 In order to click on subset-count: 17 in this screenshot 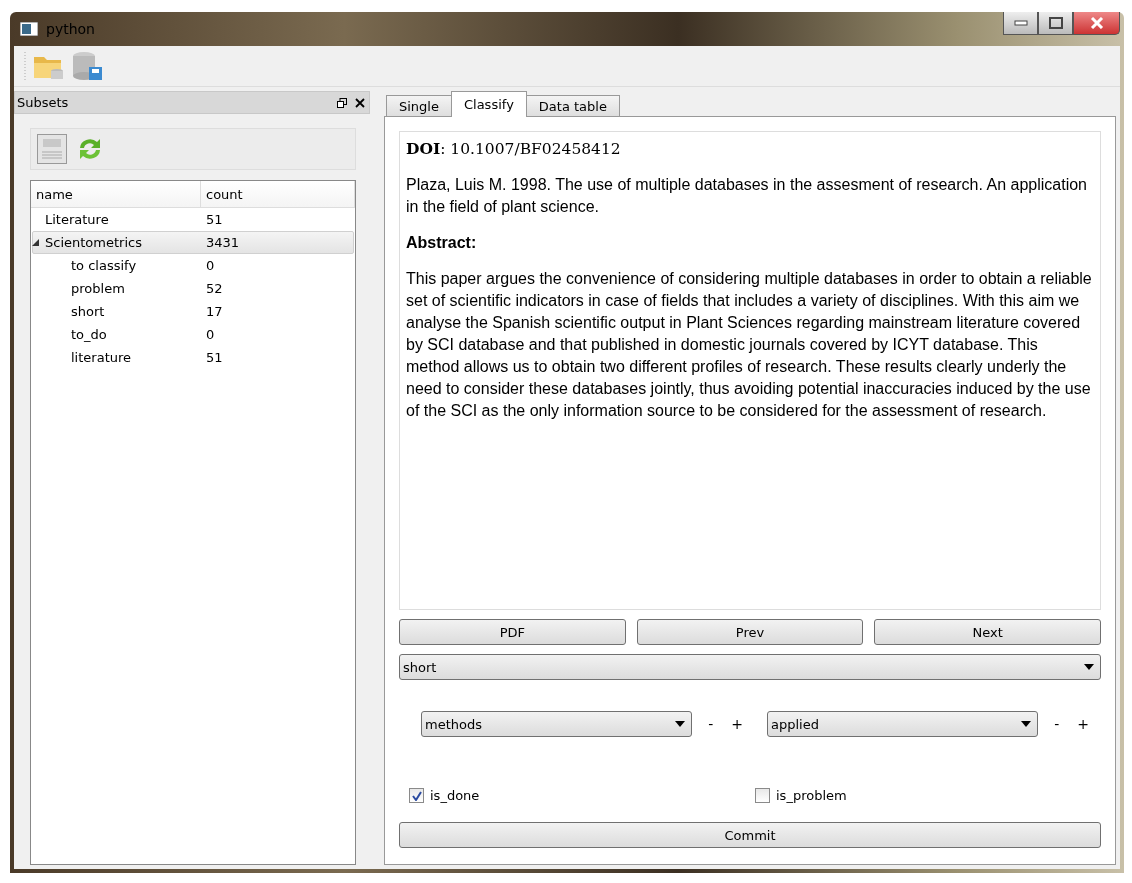, I will do `click(214, 311)`.